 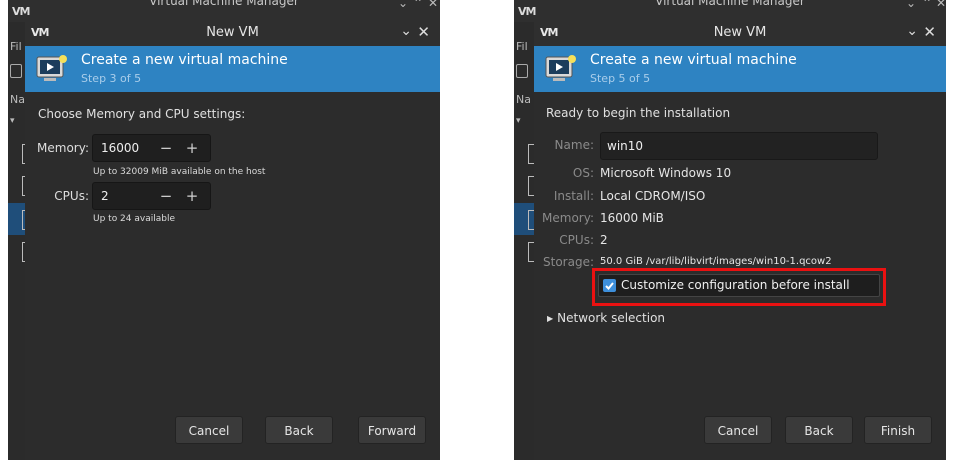 I want to click on memory-increment-button: +, so click(x=192, y=148).